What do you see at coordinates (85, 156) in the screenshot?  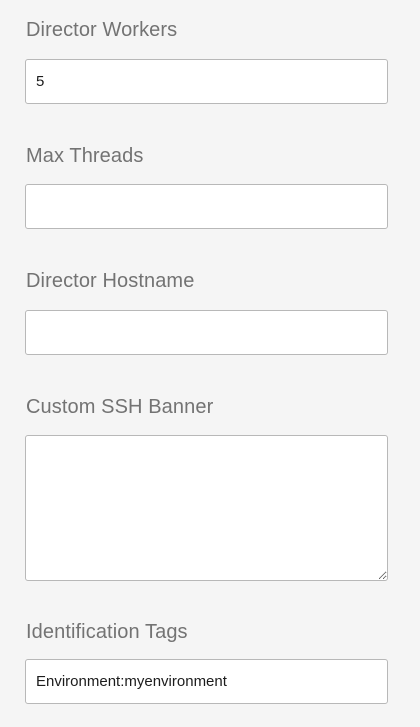 I see `max-threads-label: Max Threads` at bounding box center [85, 156].